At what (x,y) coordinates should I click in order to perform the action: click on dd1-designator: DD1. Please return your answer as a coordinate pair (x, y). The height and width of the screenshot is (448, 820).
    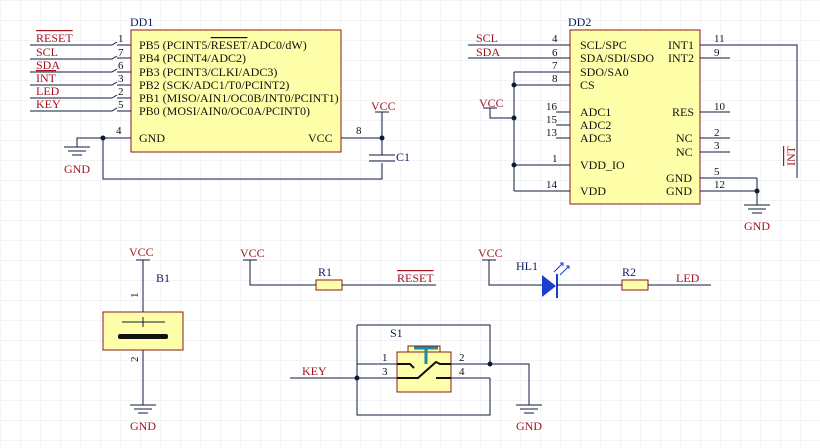
    Looking at the image, I should click on (141, 22).